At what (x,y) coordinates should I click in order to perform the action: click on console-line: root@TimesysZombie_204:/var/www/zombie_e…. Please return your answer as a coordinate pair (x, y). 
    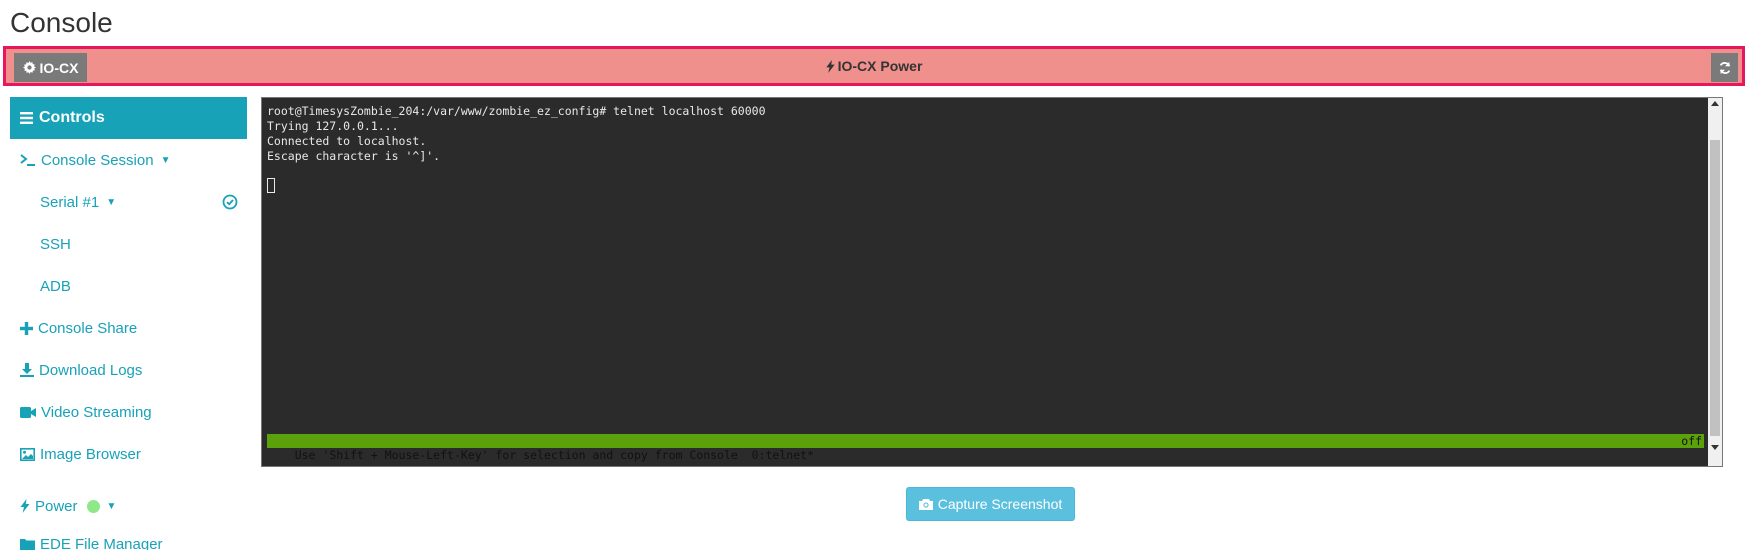
    Looking at the image, I should click on (516, 111).